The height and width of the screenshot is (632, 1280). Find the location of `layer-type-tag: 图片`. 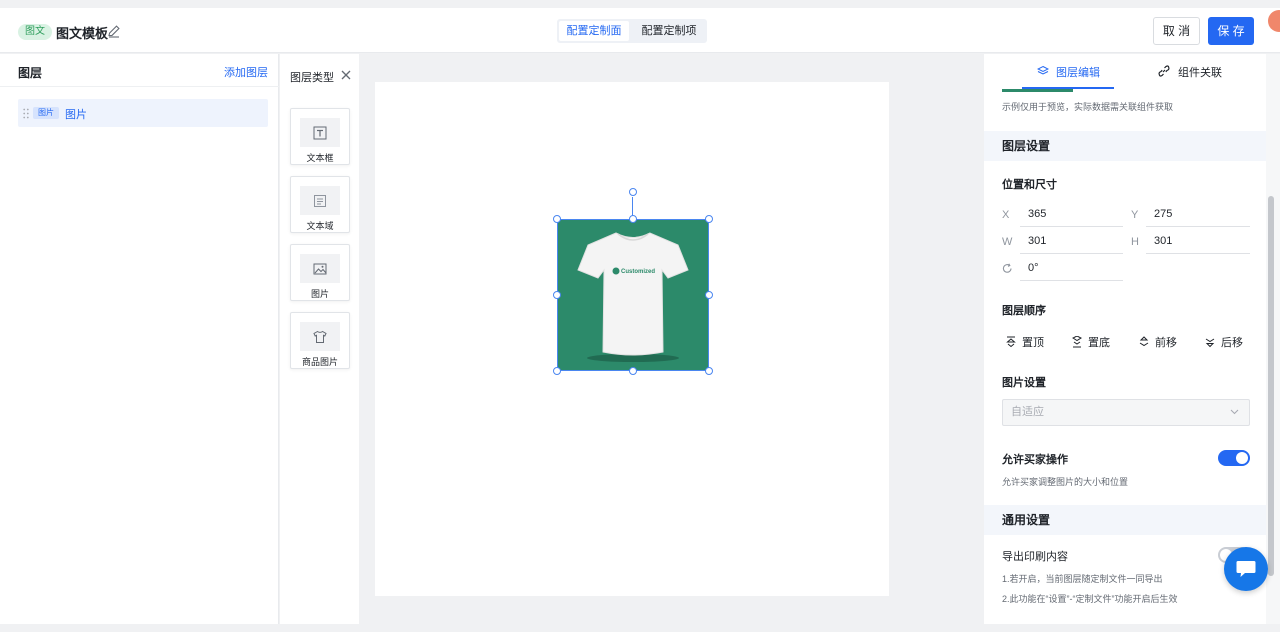

layer-type-tag: 图片 is located at coordinates (46, 113).